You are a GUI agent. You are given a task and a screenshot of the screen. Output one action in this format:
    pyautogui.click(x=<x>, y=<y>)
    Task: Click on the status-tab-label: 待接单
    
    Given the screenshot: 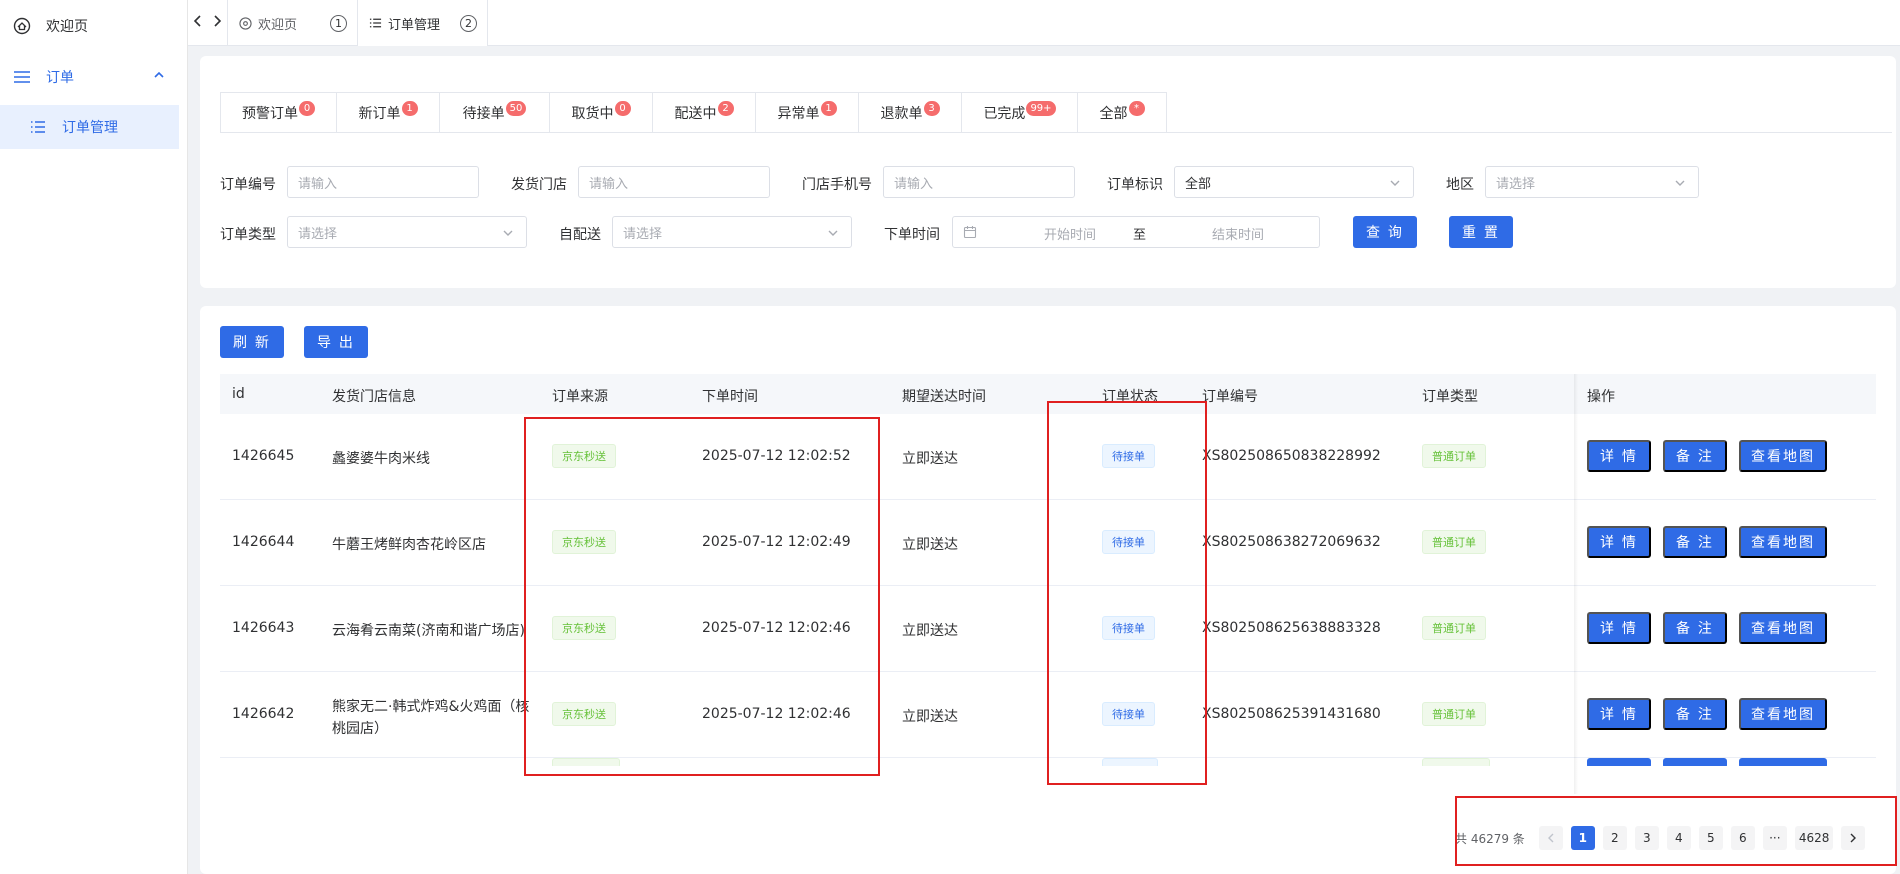 What is the action you would take?
    pyautogui.click(x=483, y=114)
    